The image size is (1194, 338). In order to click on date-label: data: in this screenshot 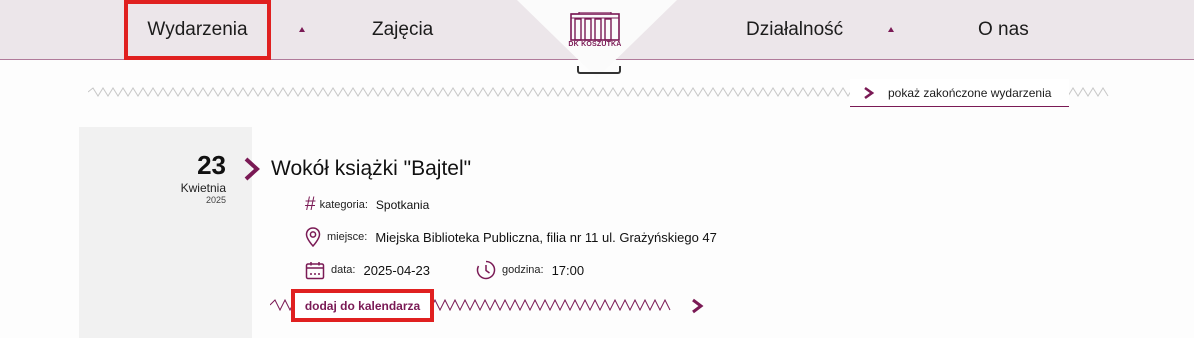, I will do `click(343, 270)`.